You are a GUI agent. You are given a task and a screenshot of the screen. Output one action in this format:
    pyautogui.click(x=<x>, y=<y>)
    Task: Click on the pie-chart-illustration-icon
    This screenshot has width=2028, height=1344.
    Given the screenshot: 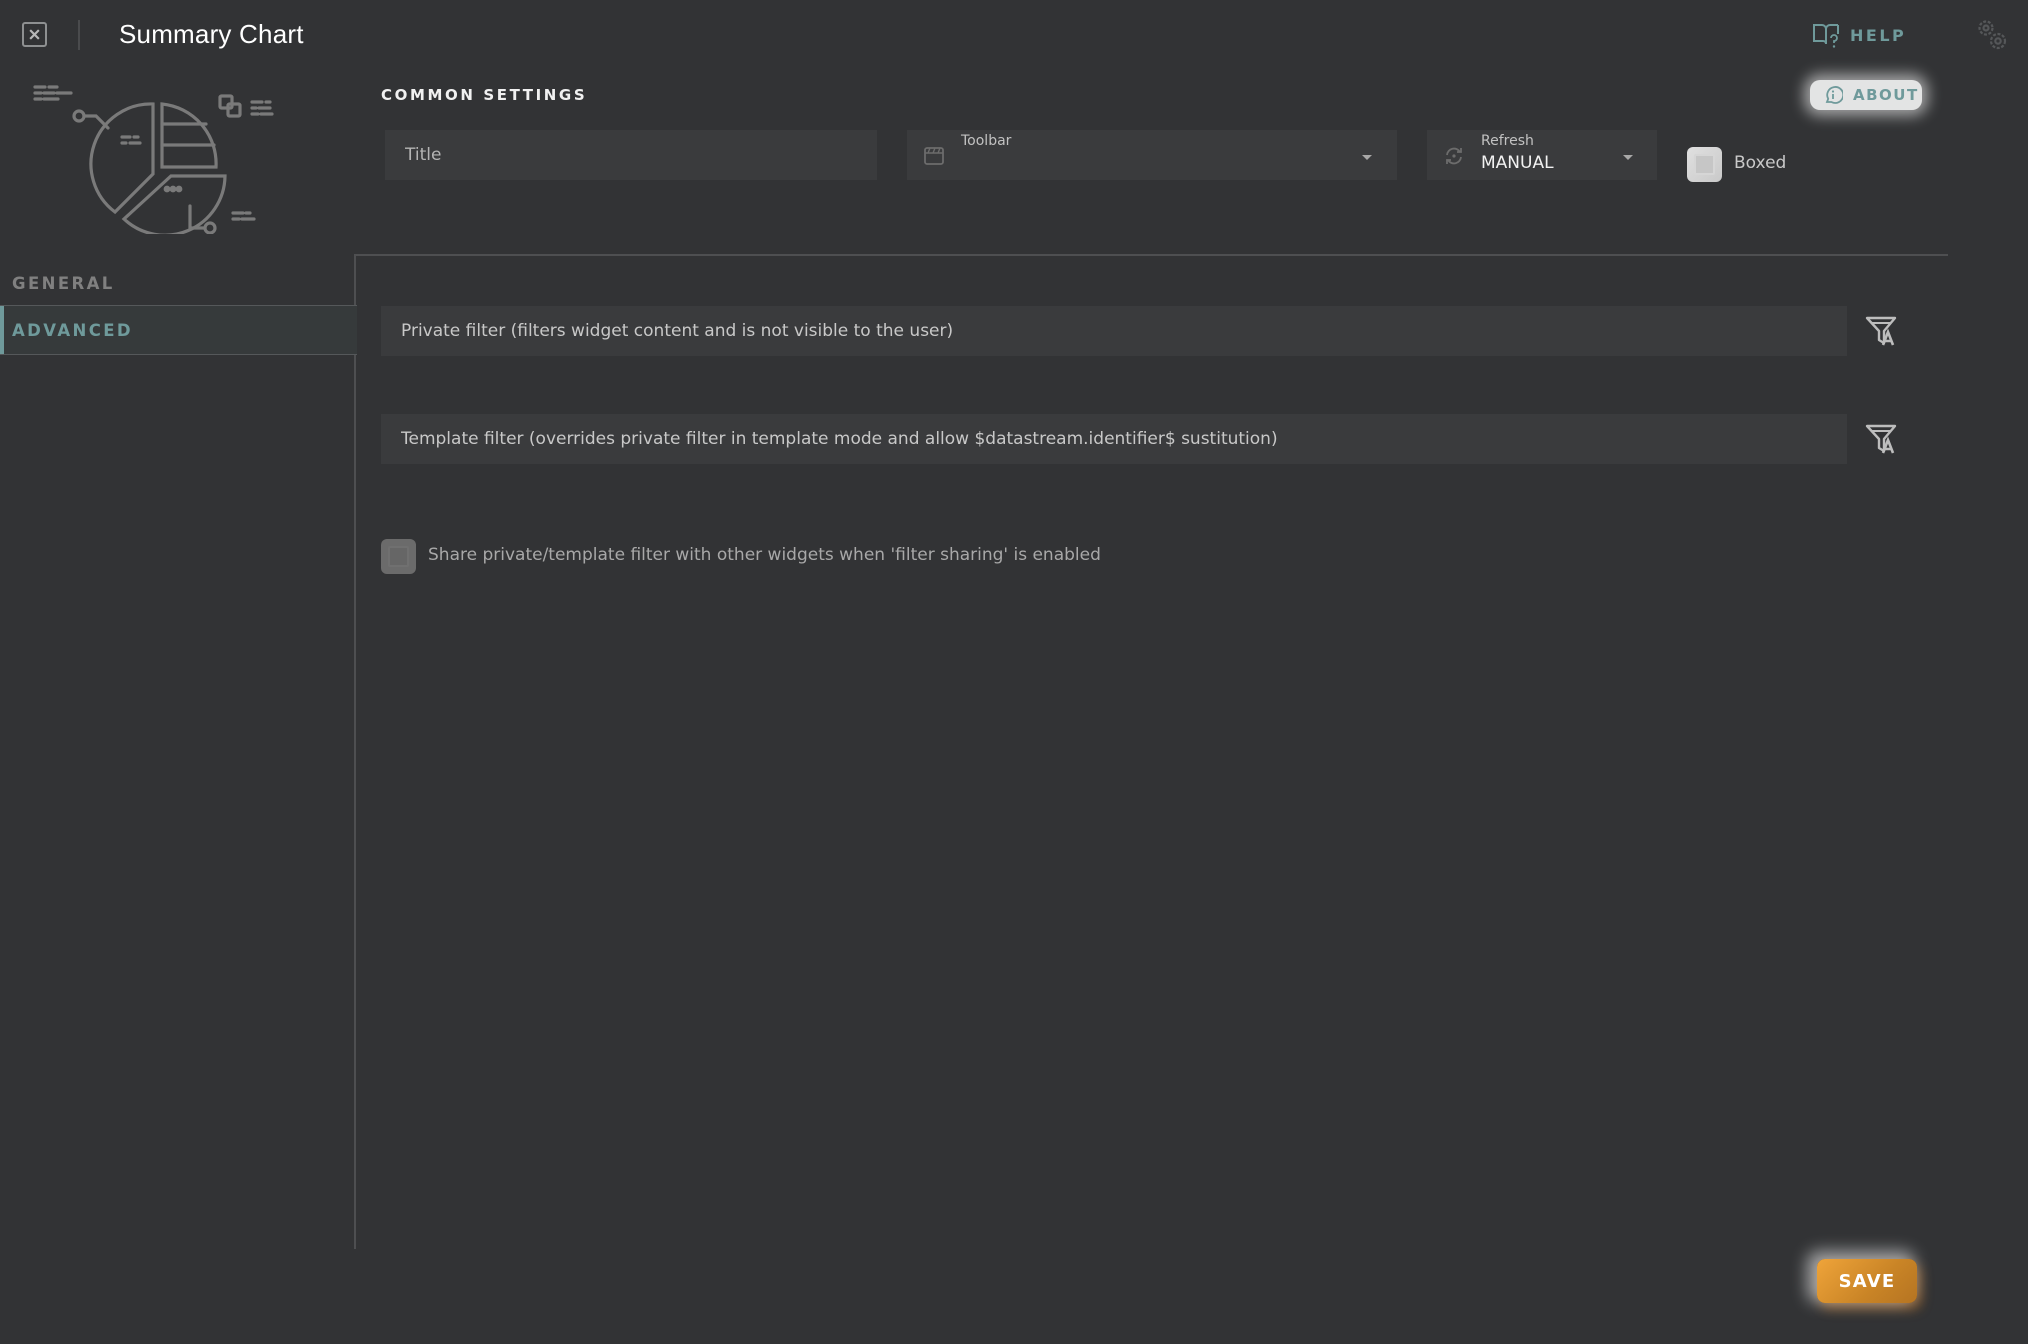 What is the action you would take?
    pyautogui.click(x=153, y=161)
    